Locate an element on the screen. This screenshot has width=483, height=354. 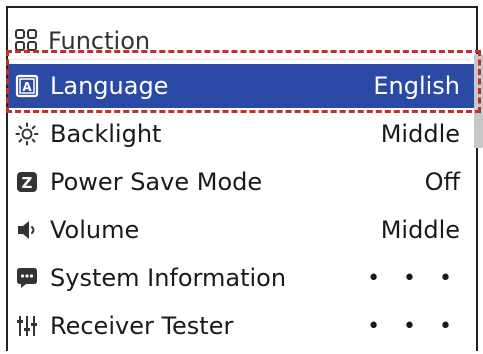
menu-item-label: Receiver Tester is located at coordinates (142, 326).